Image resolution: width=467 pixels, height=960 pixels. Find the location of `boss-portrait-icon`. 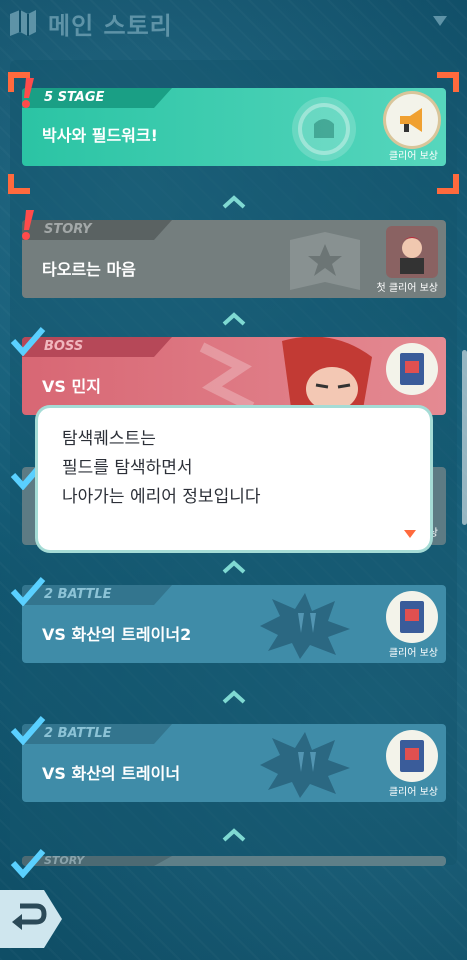

boss-portrait-icon is located at coordinates (285, 376).